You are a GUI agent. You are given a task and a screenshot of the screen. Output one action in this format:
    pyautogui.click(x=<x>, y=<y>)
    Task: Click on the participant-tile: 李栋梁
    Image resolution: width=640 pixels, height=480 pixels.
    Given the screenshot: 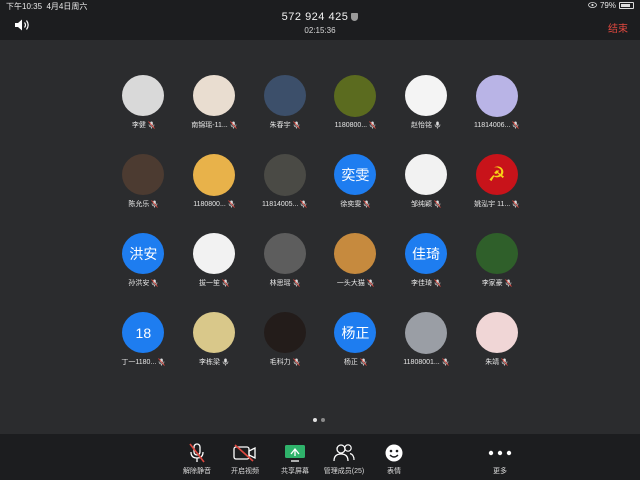 What is the action you would take?
    pyautogui.click(x=214, y=339)
    